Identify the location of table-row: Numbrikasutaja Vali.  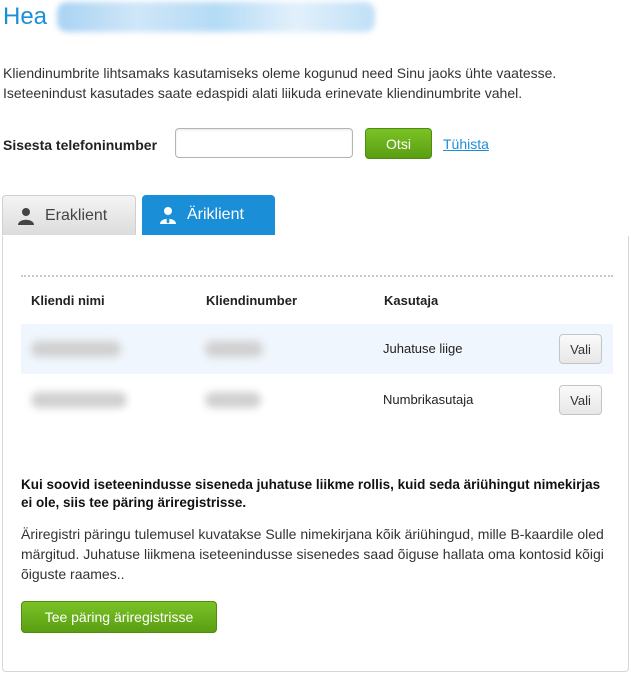
(317, 400).